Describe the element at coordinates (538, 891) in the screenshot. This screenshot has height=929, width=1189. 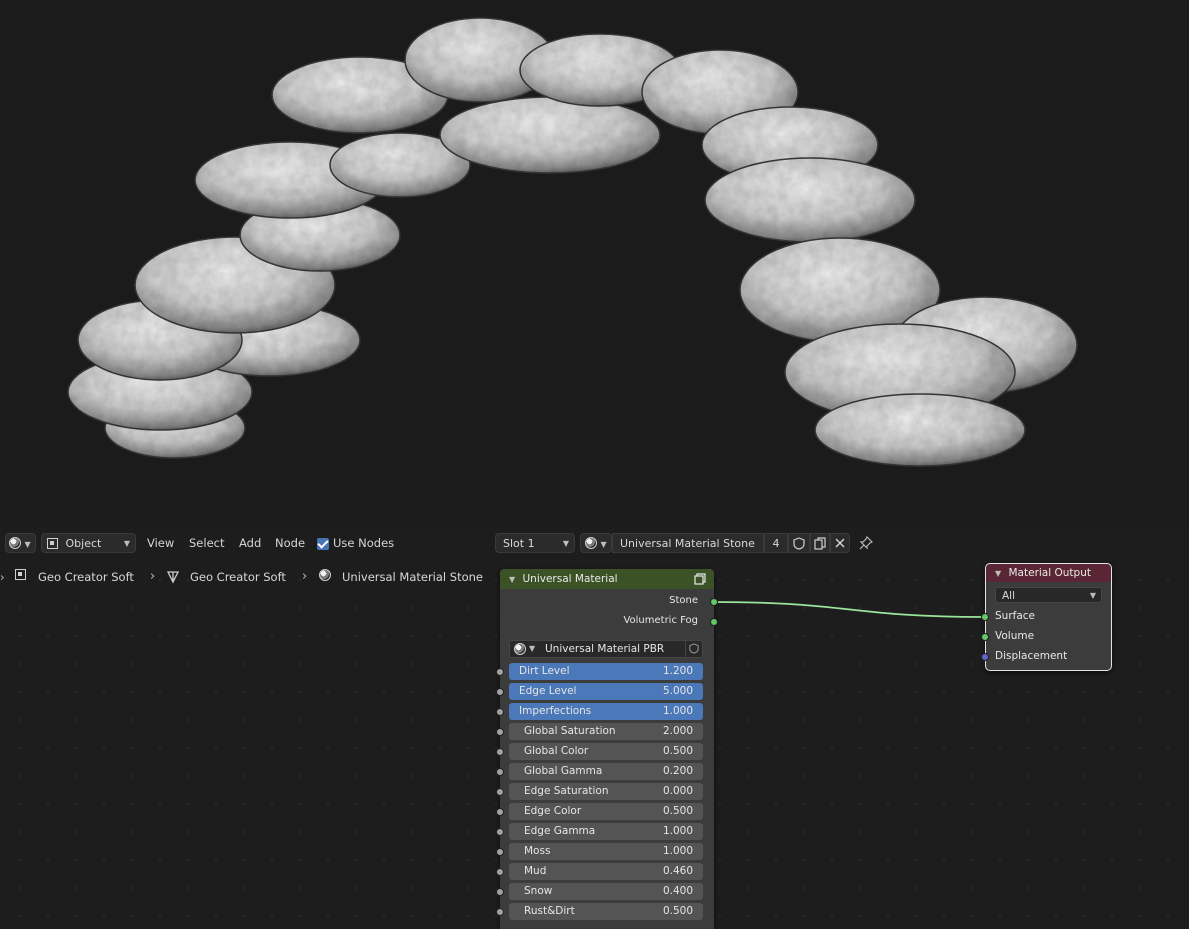
I see `input-label: Snow` at that location.